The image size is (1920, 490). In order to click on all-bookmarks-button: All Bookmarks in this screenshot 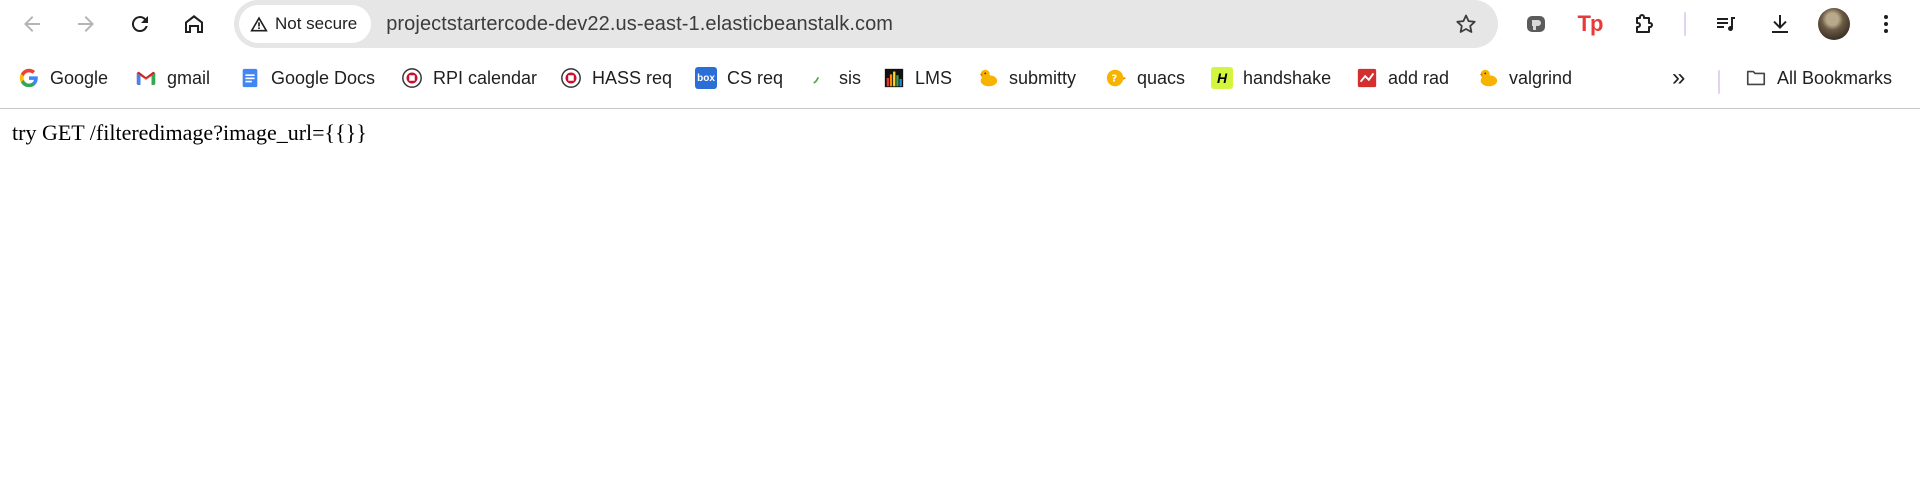, I will do `click(1818, 78)`.